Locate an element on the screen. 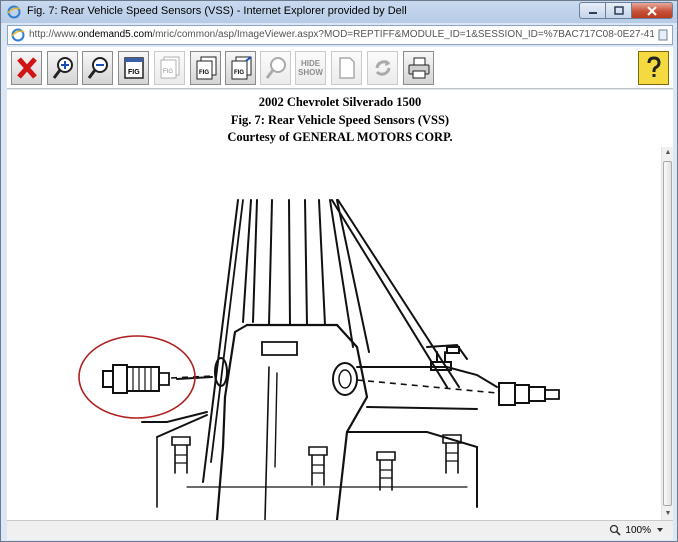  fig-button-4: FIG is located at coordinates (240, 68).